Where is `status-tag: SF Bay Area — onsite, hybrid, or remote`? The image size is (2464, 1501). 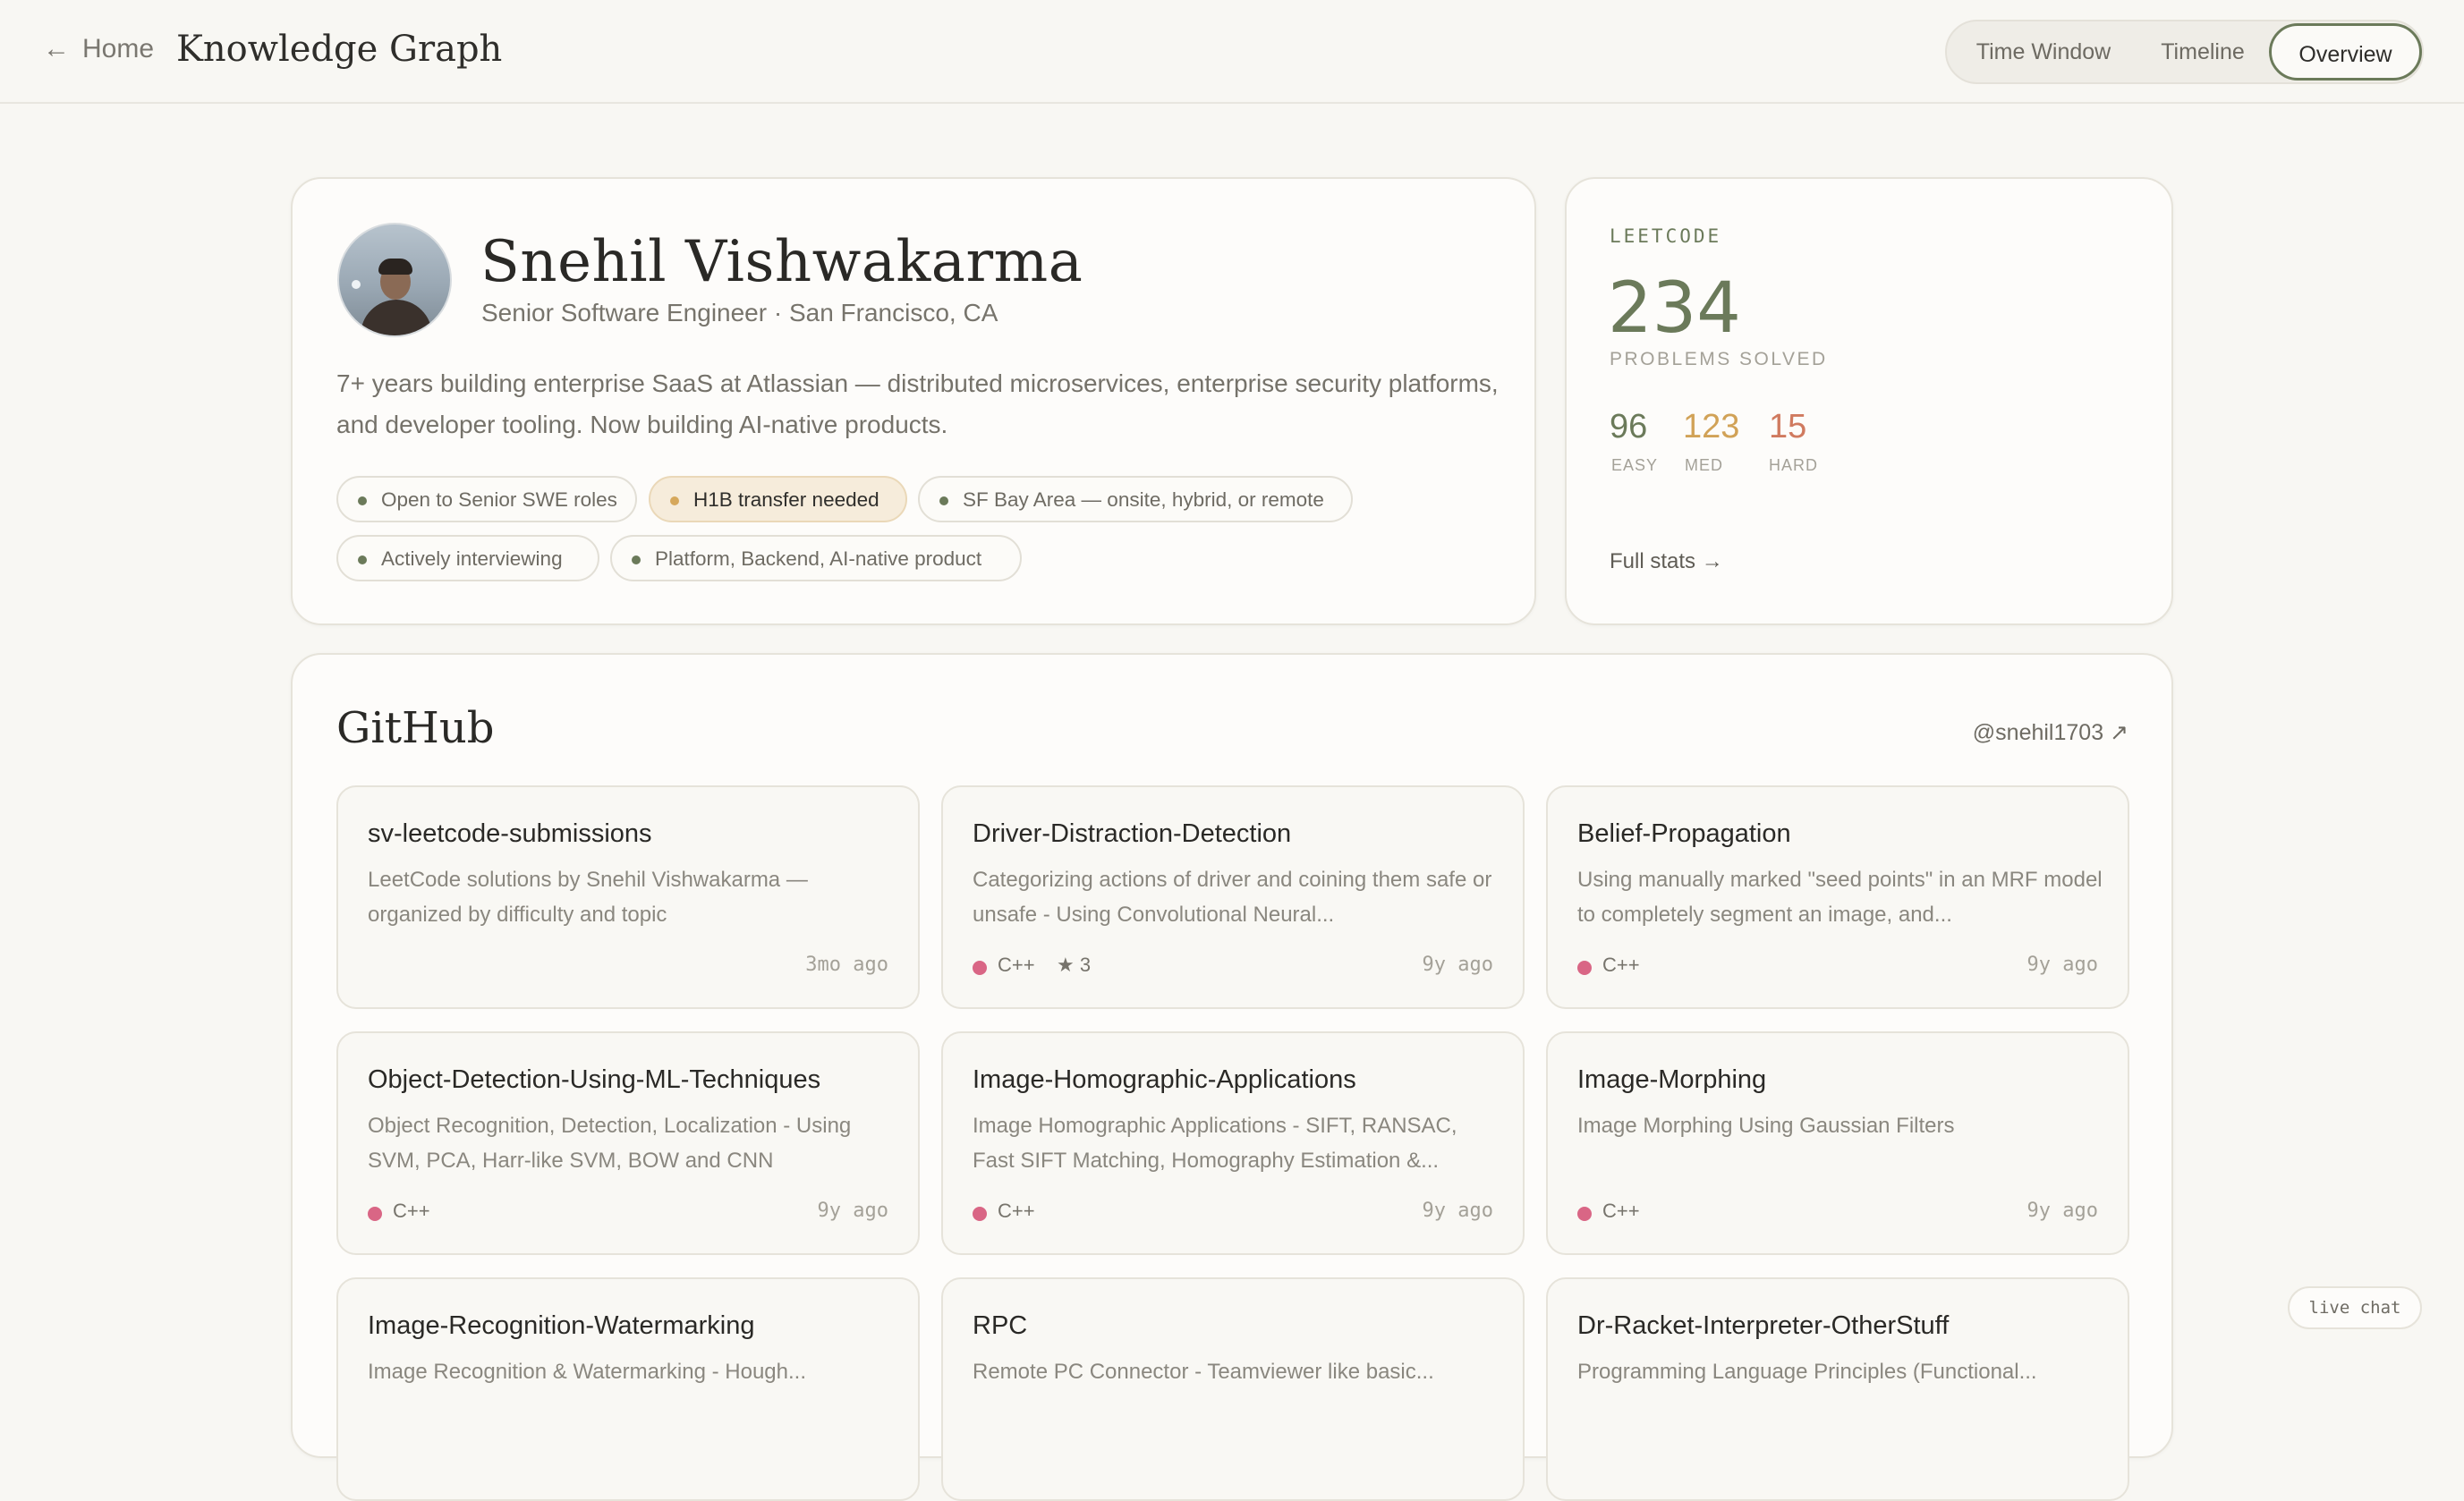
status-tag: SF Bay Area — onsite, hybrid, or remote is located at coordinates (1136, 499).